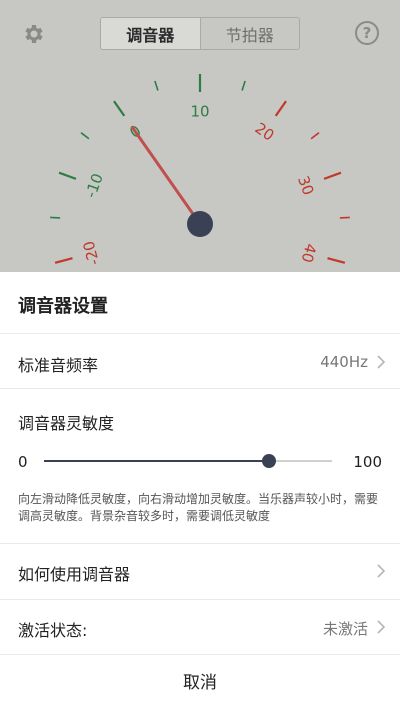 This screenshot has width=400, height=710. Describe the element at coordinates (58, 365) in the screenshot. I see `frequency-label: 标准音频率` at that location.